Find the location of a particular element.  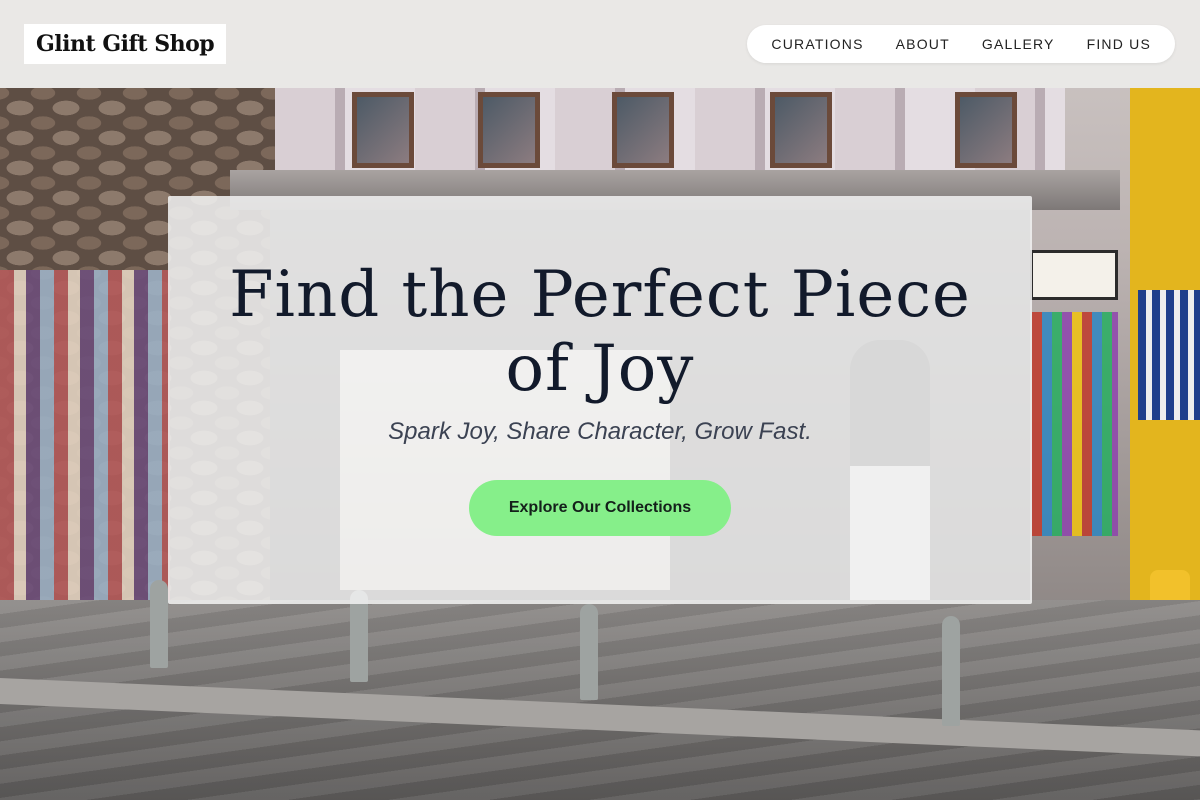

main-nav: CURATIONS ABOUT GALLERY FIND US is located at coordinates (961, 44).